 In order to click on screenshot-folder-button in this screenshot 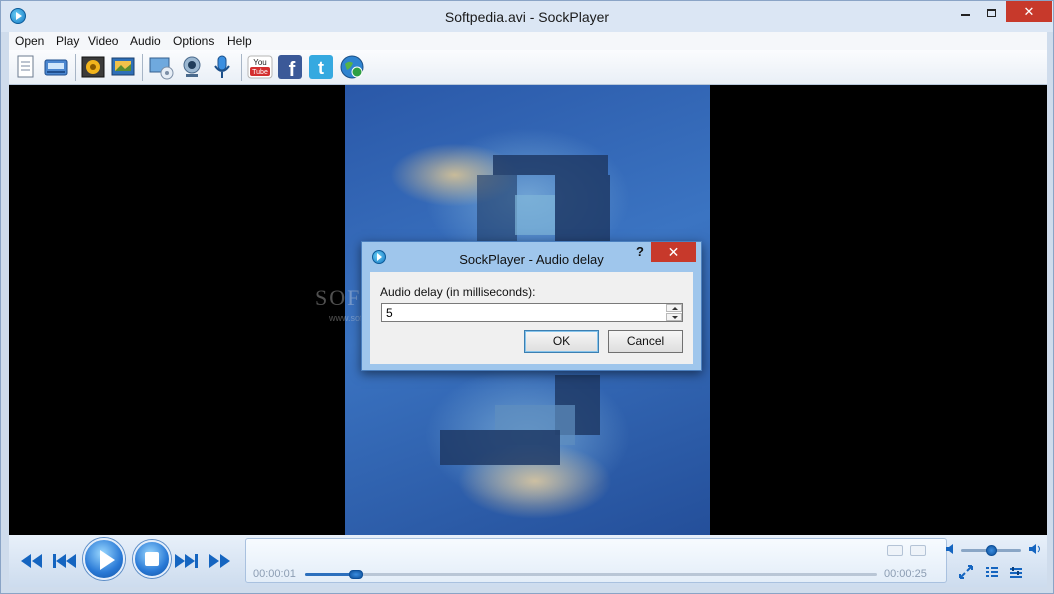, I will do `click(123, 67)`.